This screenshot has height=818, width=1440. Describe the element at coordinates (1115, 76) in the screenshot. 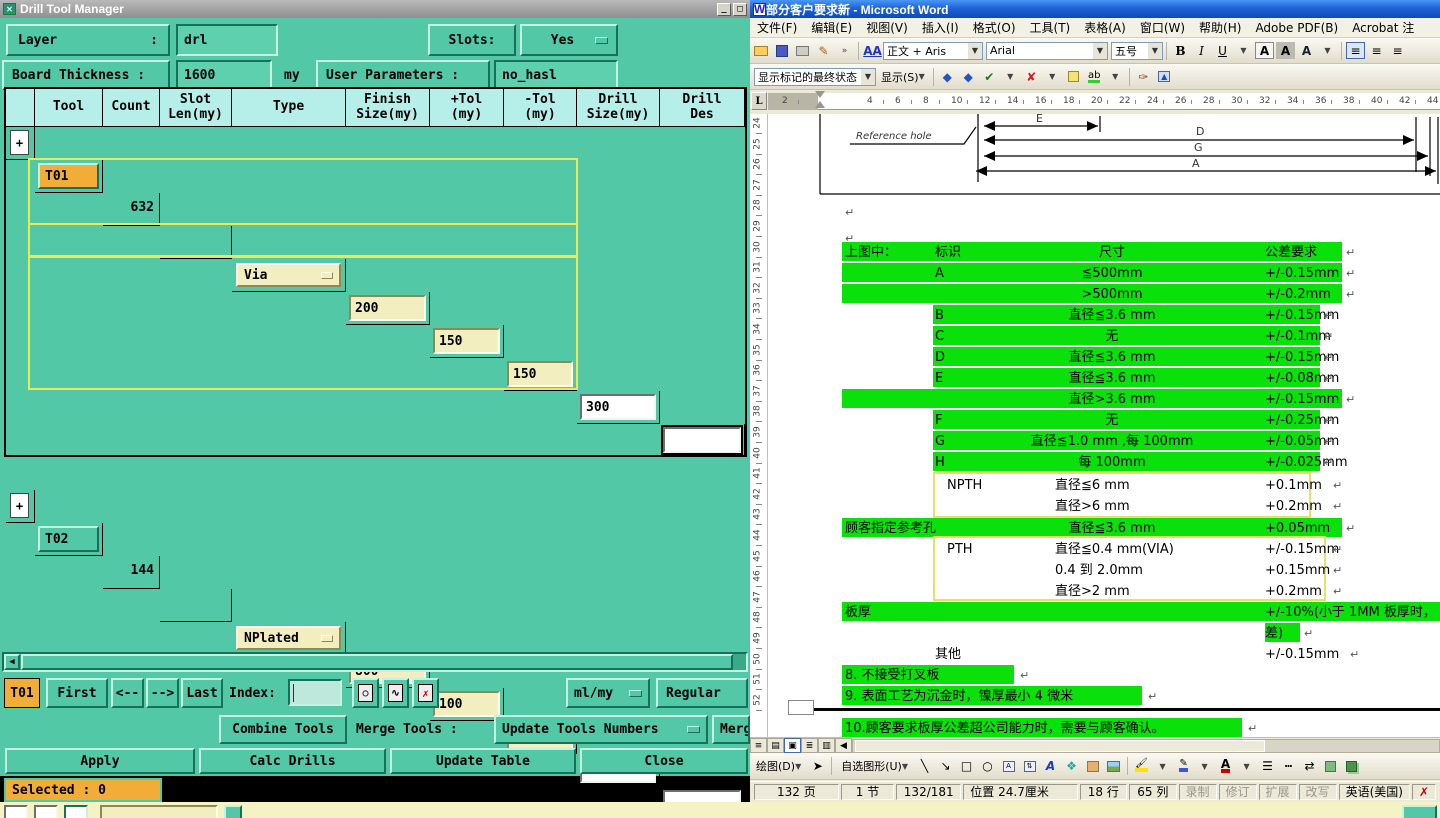

I see `highlight-menu-icon: ▼` at that location.